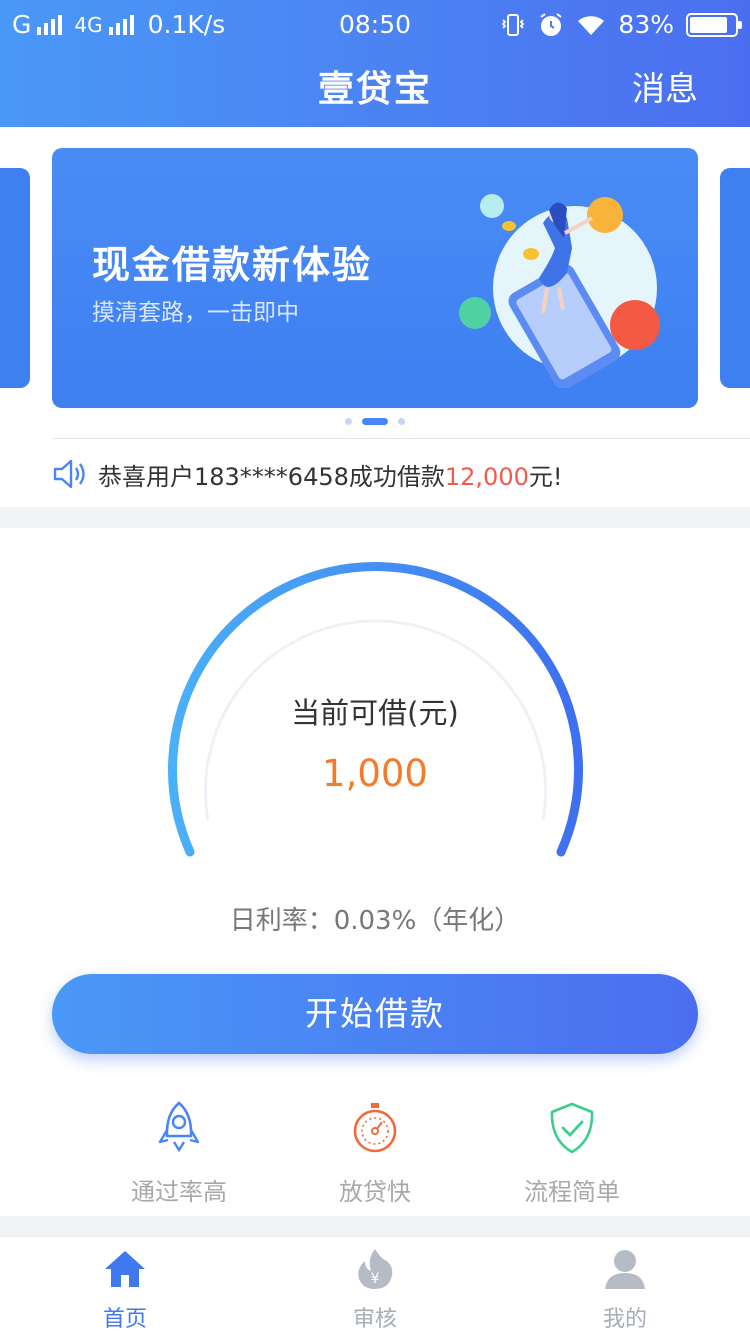 The width and height of the screenshot is (750, 1334). I want to click on stopwatch-icon, so click(375, 1128).